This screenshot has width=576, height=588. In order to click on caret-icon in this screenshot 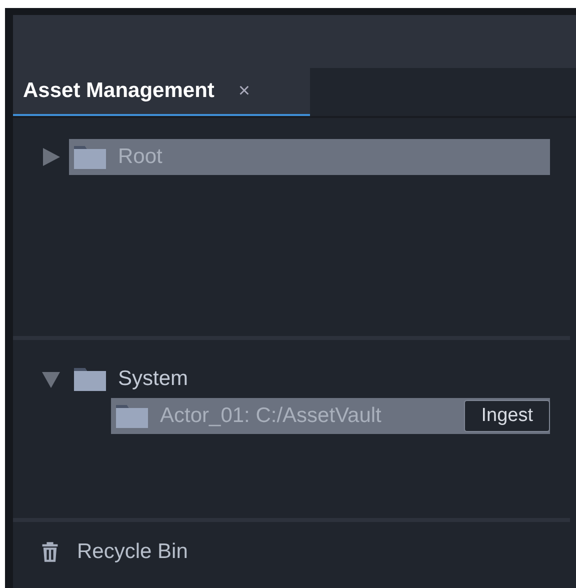, I will do `click(51, 156)`.